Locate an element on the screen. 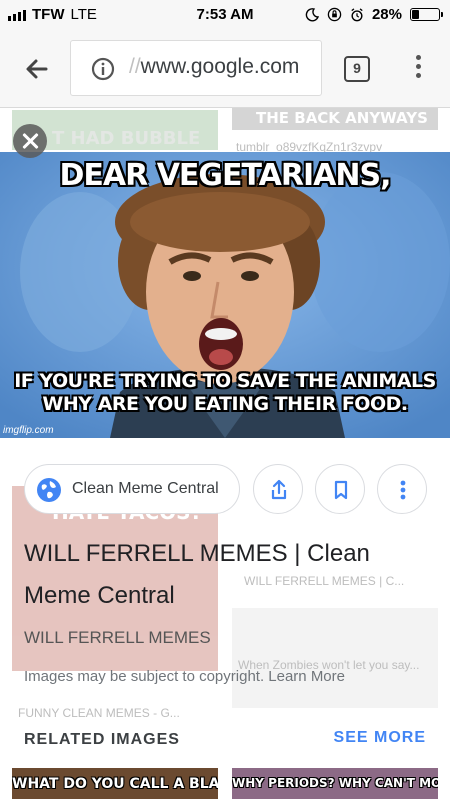 This screenshot has width=450, height=799. moon-icon is located at coordinates (312, 14).